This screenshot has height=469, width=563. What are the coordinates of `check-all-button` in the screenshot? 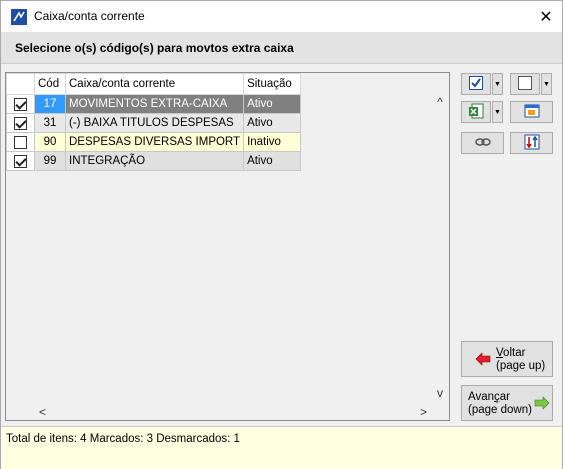 It's located at (476, 84).